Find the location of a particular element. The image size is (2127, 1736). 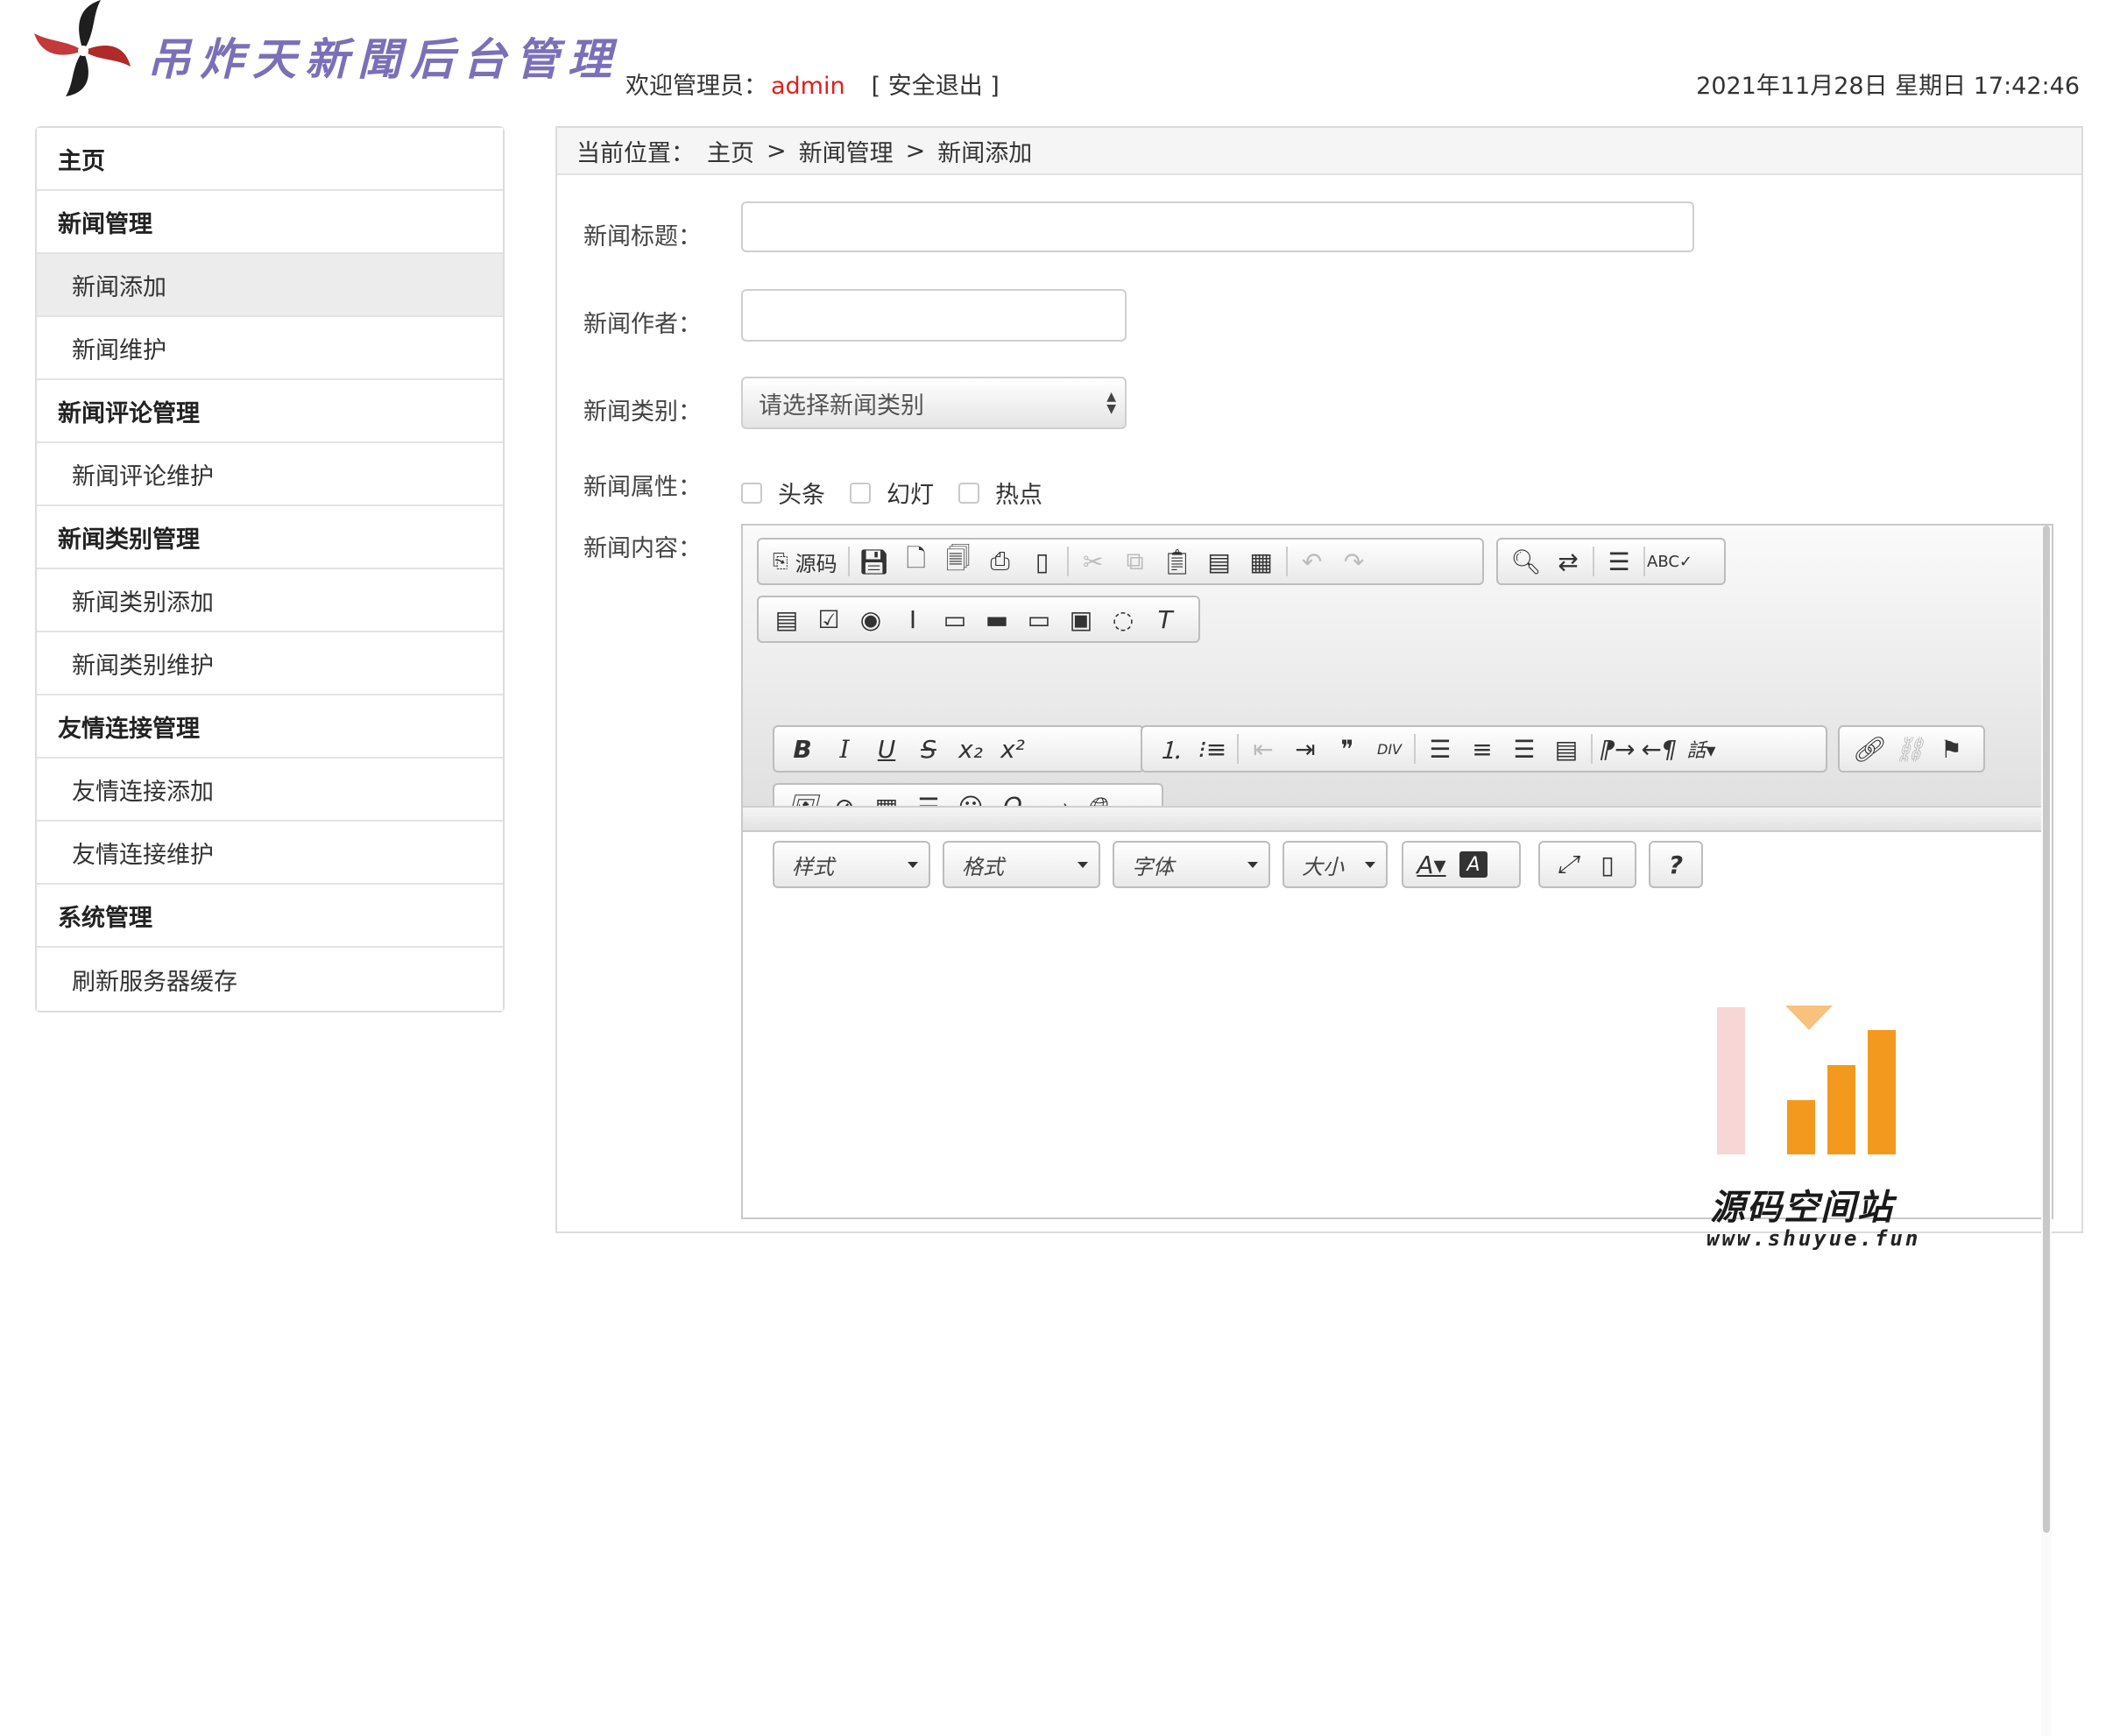

unlink-icon: ⛓ is located at coordinates (1910, 749).